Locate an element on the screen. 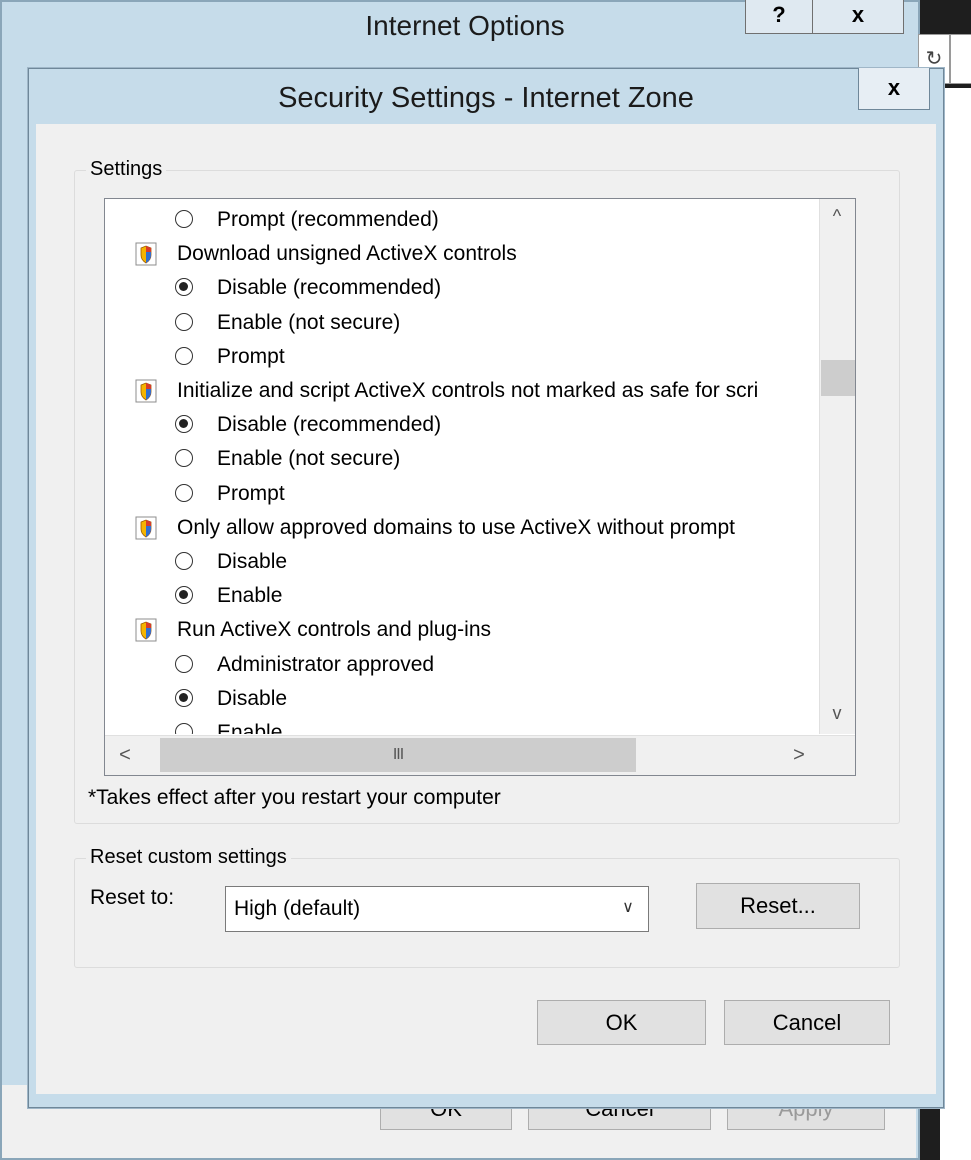 The image size is (971, 1160). address-bar is located at coordinates (960, 59).